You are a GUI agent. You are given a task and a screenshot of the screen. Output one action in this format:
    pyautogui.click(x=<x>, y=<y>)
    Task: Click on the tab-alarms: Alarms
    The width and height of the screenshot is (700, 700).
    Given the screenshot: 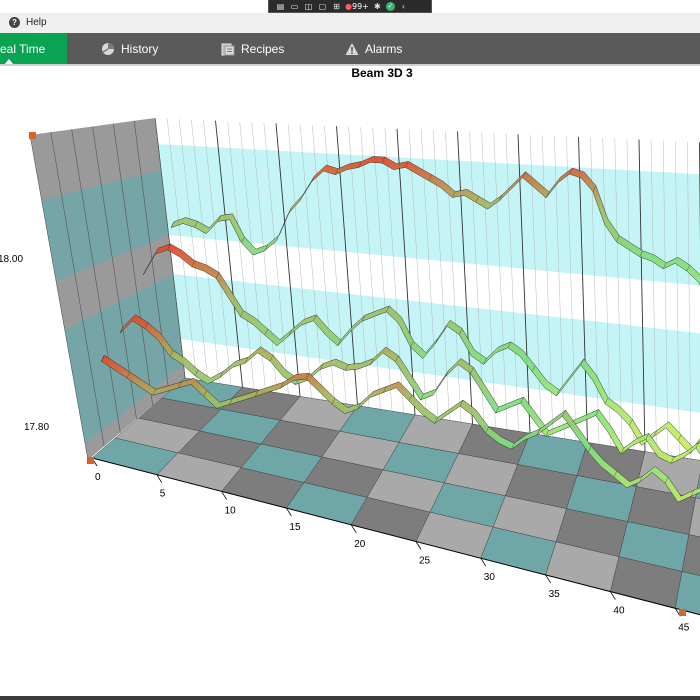 What is the action you would take?
    pyautogui.click(x=373, y=48)
    